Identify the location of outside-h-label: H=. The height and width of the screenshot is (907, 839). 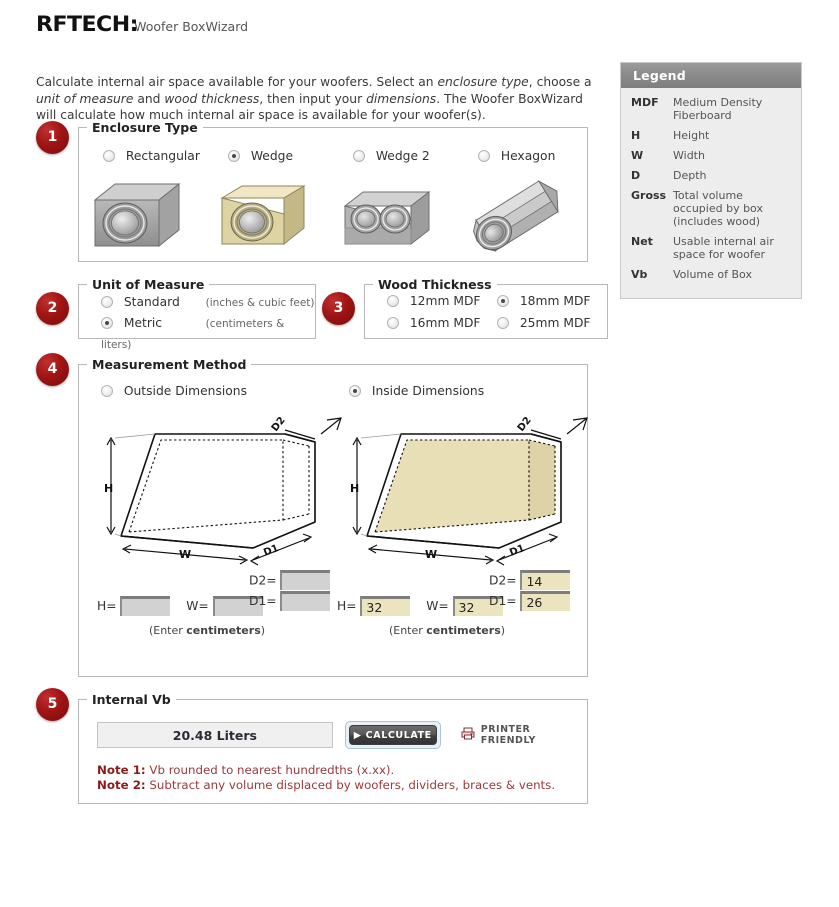
(107, 606).